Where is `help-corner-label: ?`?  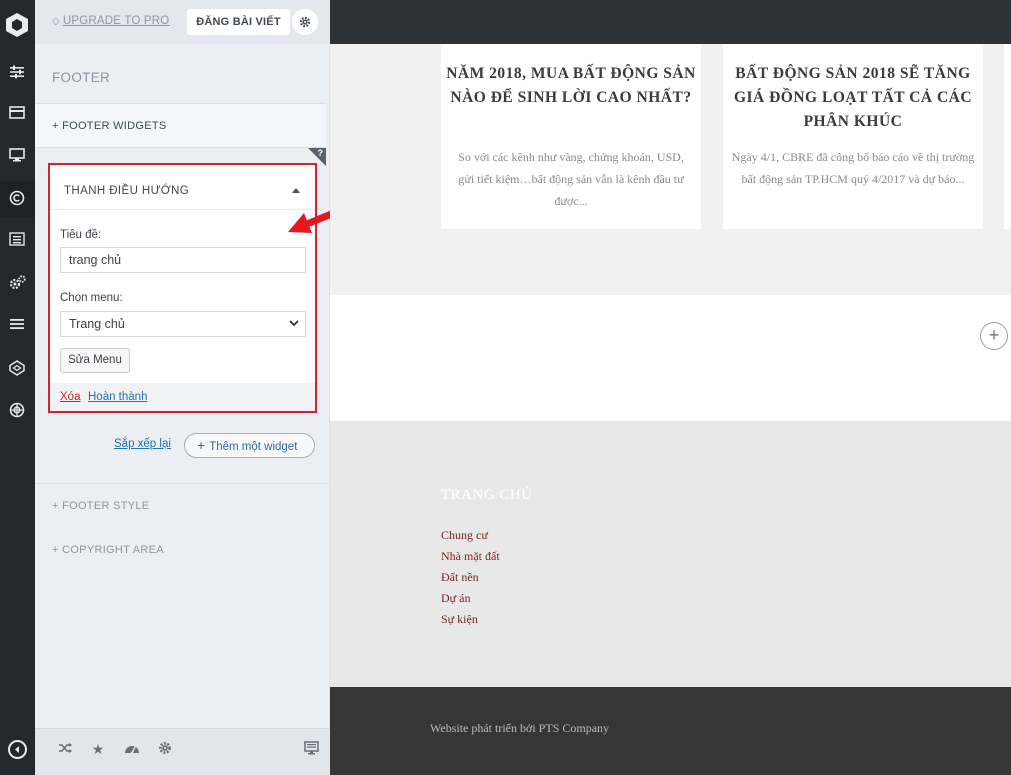 help-corner-label: ? is located at coordinates (320, 153).